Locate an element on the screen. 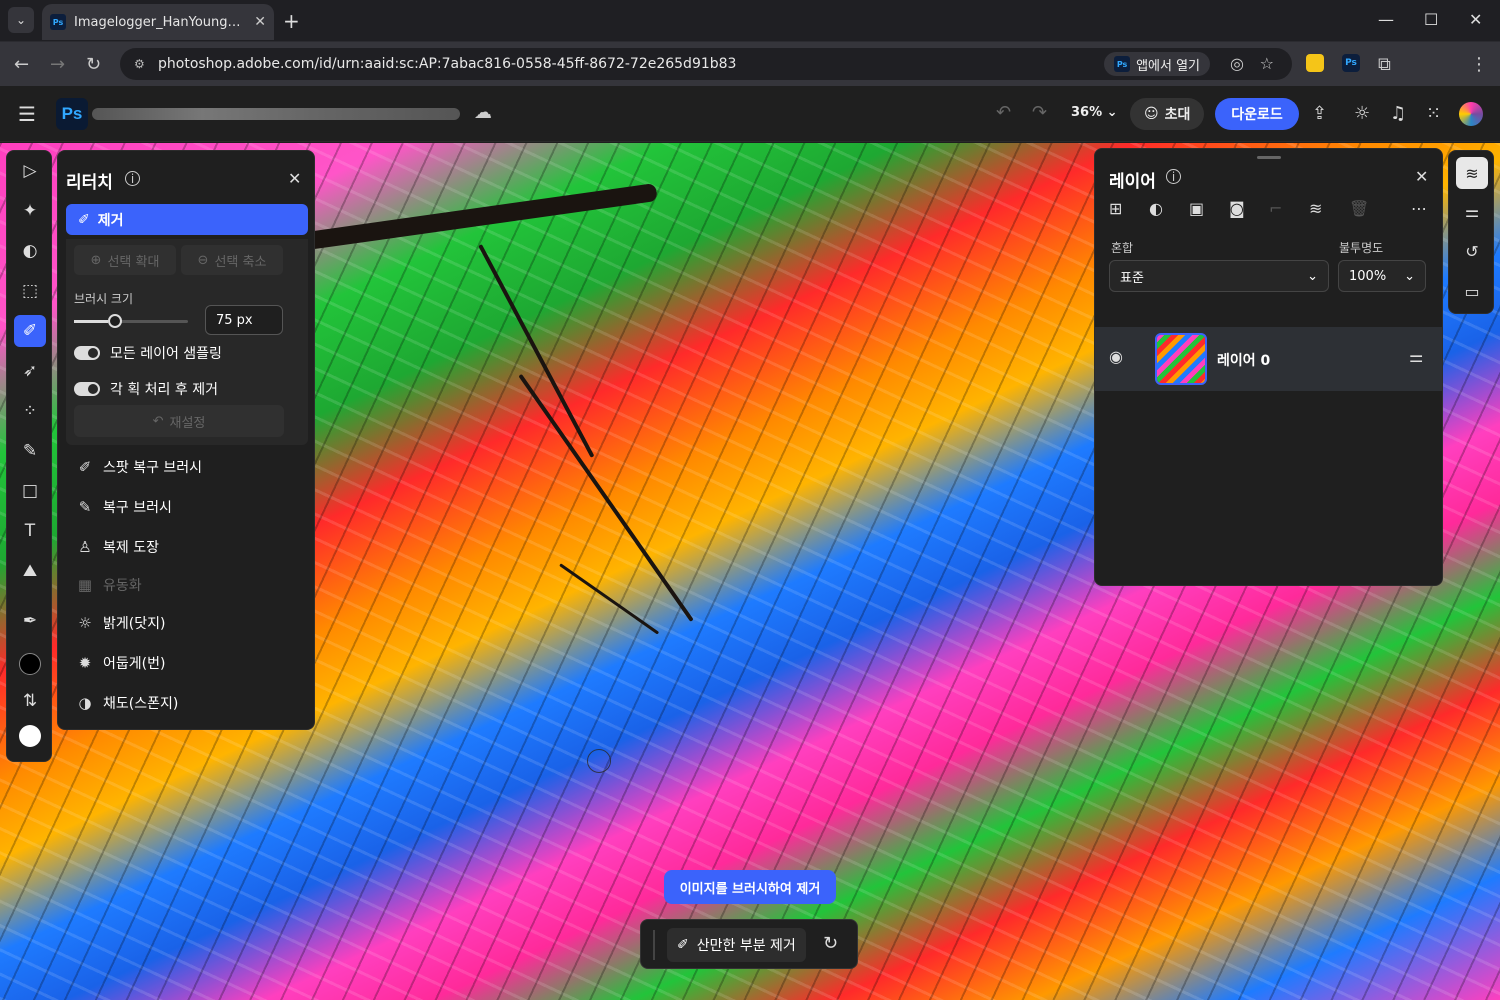 The height and width of the screenshot is (1000, 1500). clone-stamp-label: 복제 도장 is located at coordinates (131, 548).